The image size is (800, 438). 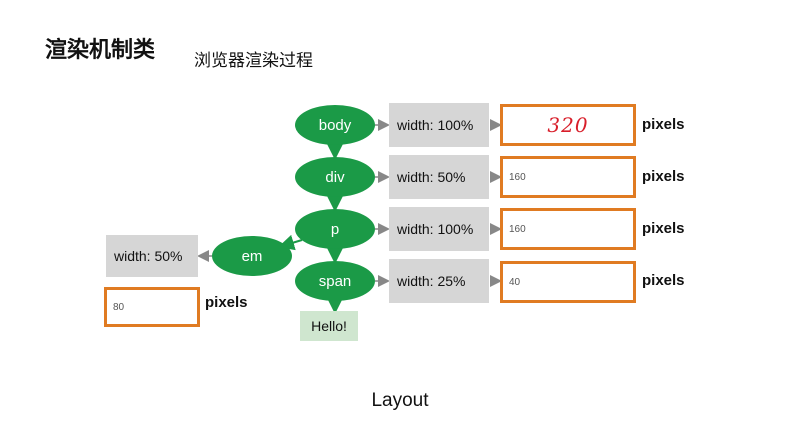 What do you see at coordinates (439, 177) in the screenshot?
I see `style-div: width: 50%` at bounding box center [439, 177].